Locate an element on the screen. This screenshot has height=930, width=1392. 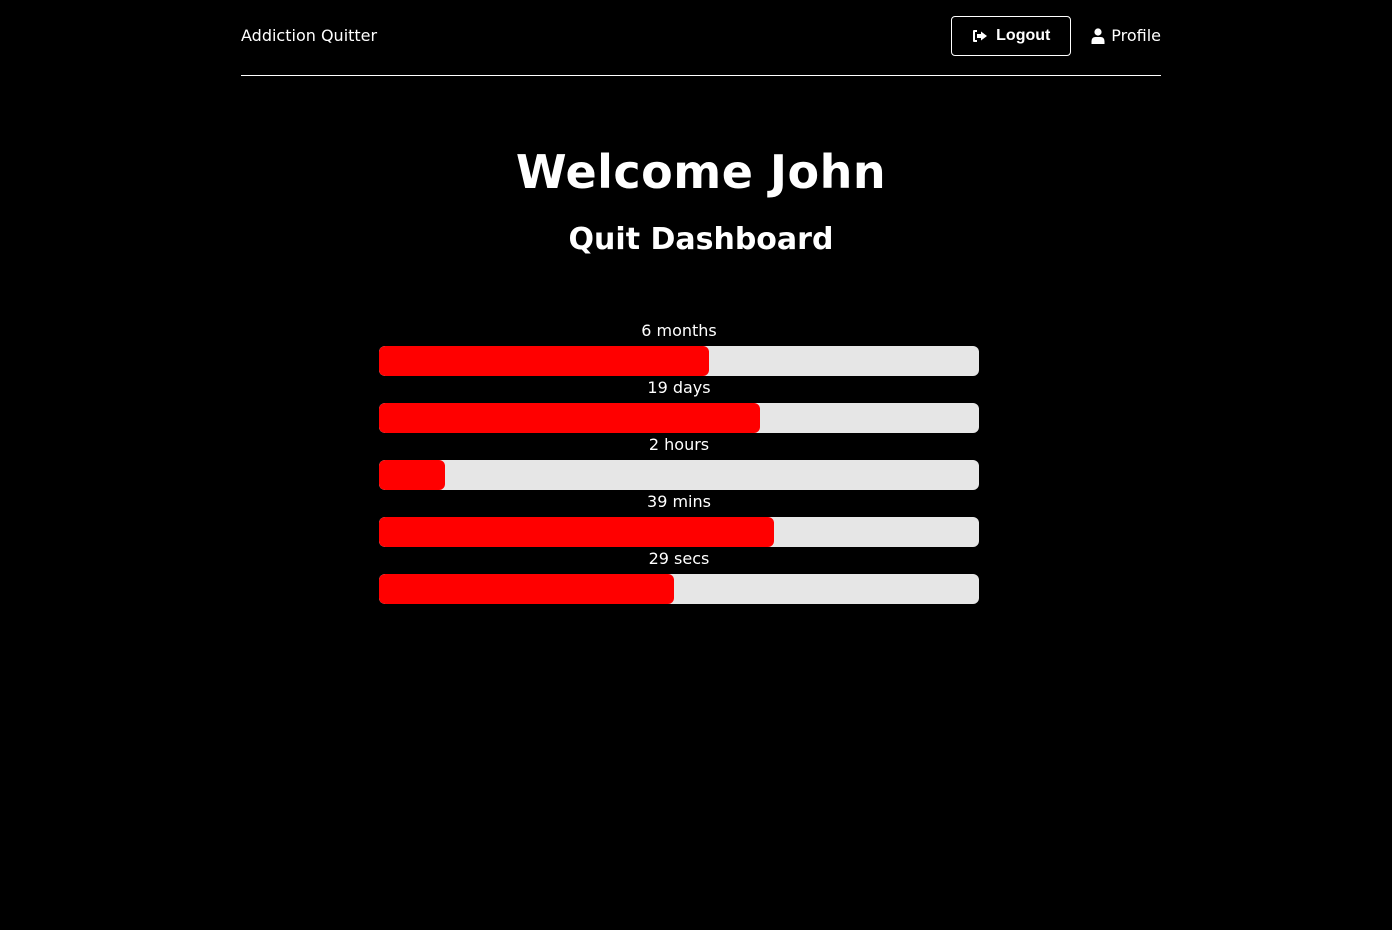
progress-list: 6 months 19 days 2 hours 39 mins 29 secs is located at coordinates (679, 463).